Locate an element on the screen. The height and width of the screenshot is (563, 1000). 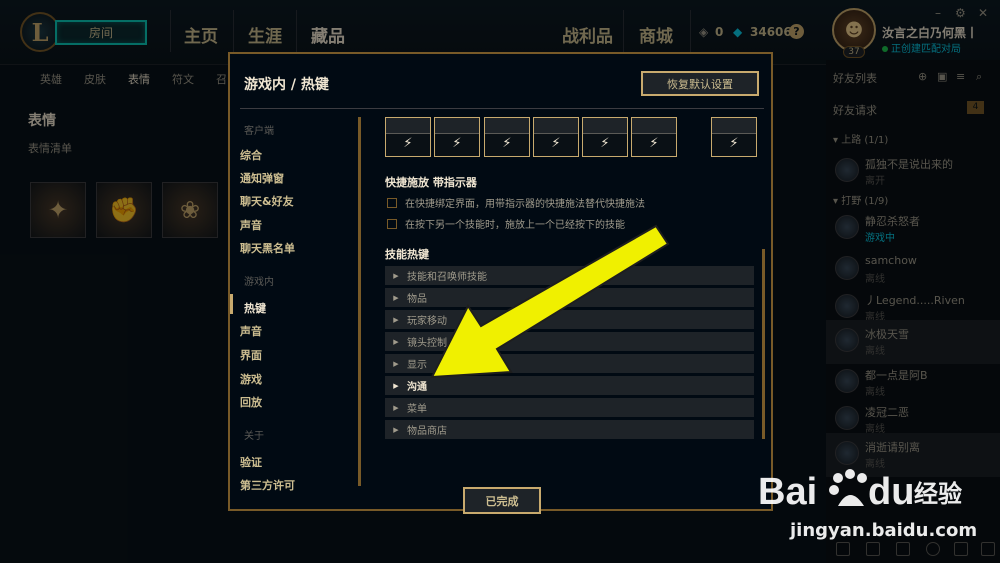
watermark-url: jingyan.baidu.com is located at coordinates (884, 530).